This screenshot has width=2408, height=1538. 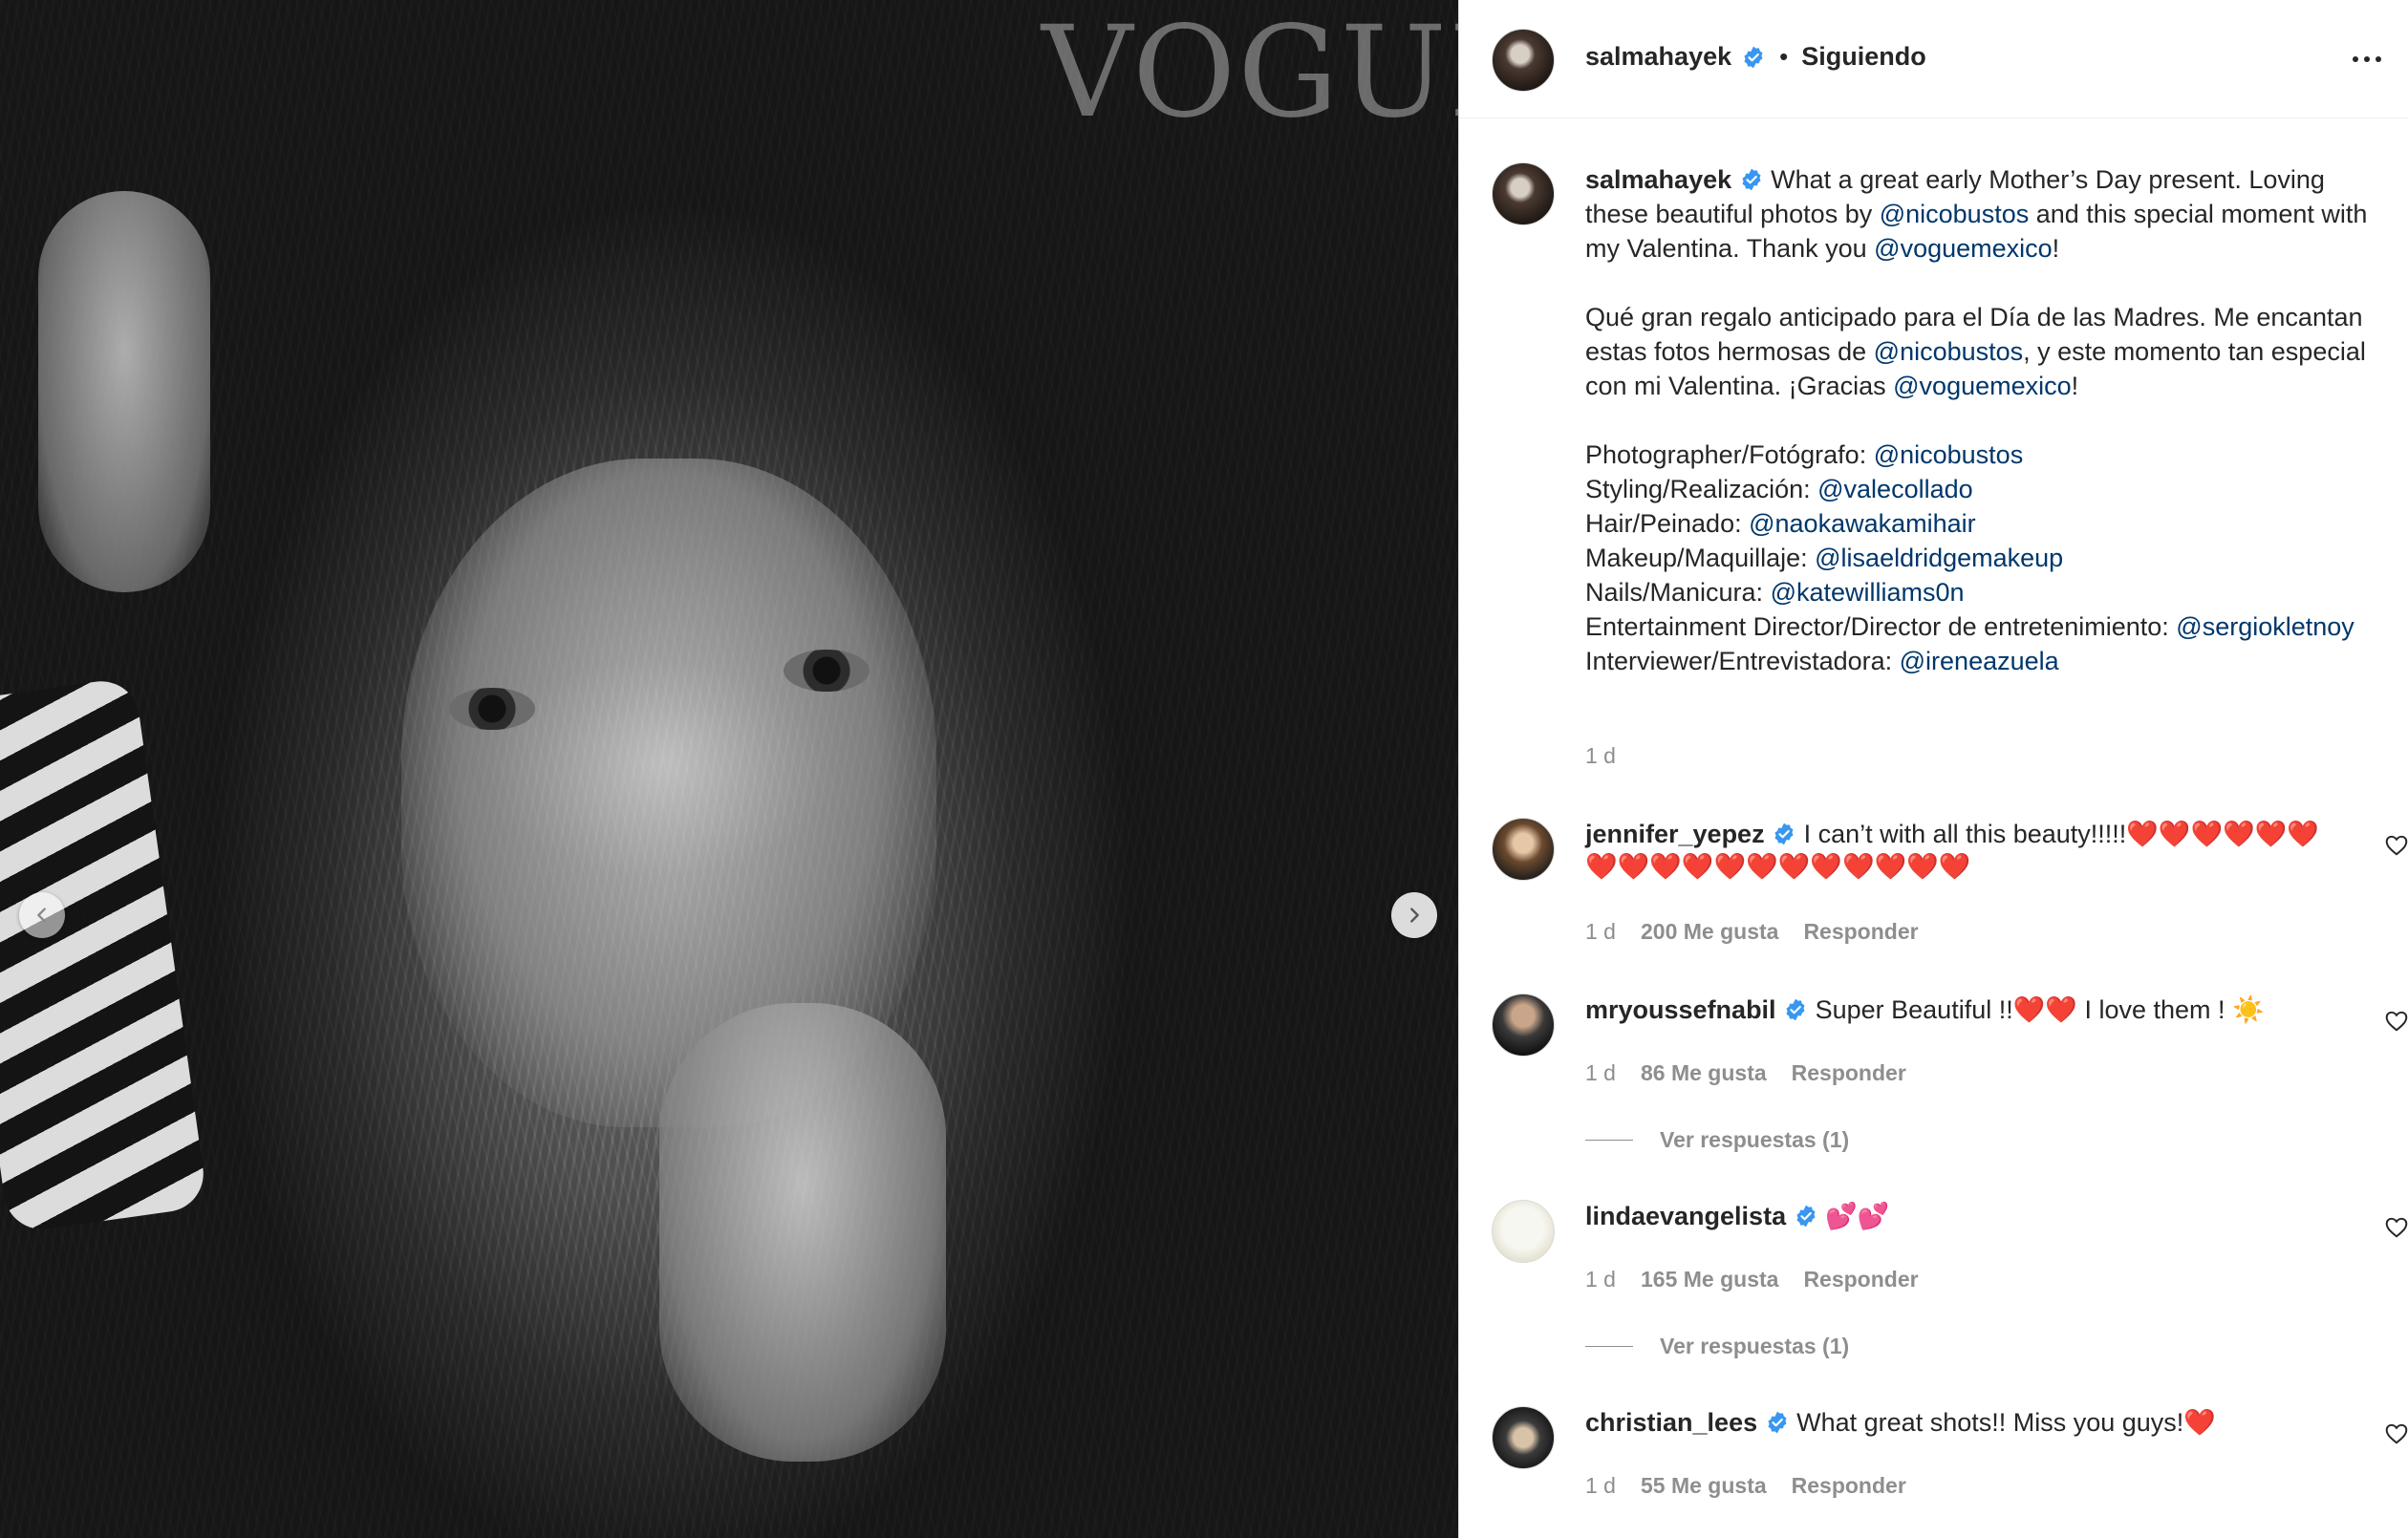 What do you see at coordinates (2200, 1423) in the screenshot?
I see `heart-emoji-icon: ❤️` at bounding box center [2200, 1423].